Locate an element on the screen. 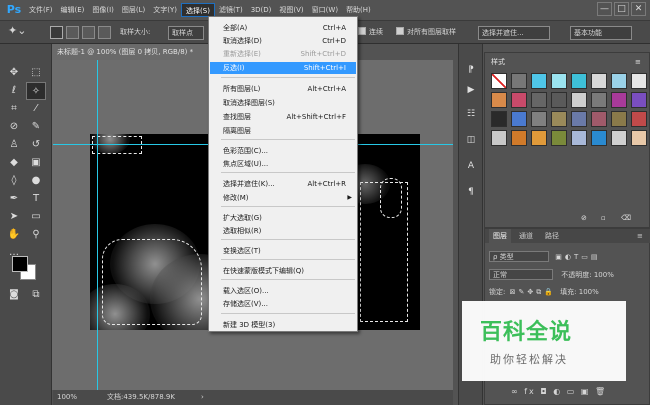 The image size is (650, 405). pen-tool-icon: ✒ is located at coordinates (14, 199).